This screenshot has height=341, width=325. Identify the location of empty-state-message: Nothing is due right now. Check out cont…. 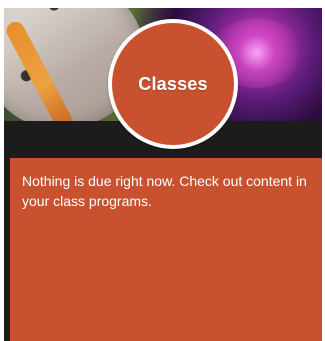
(164, 191).